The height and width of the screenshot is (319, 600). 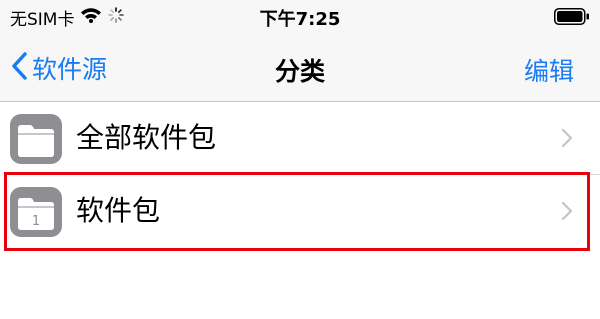 I want to click on battery-icon, so click(x=572, y=16).